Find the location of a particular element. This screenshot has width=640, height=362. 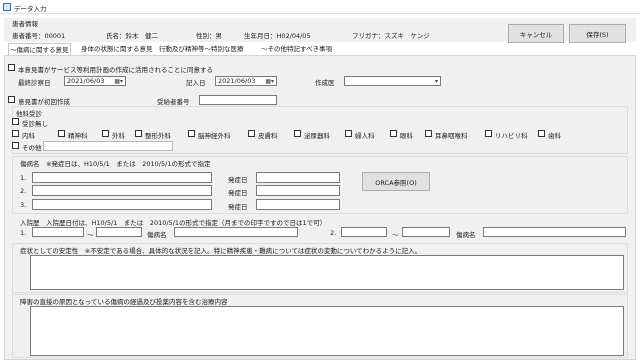

dept-label-gynecology: 婦人科 is located at coordinates (365, 136).